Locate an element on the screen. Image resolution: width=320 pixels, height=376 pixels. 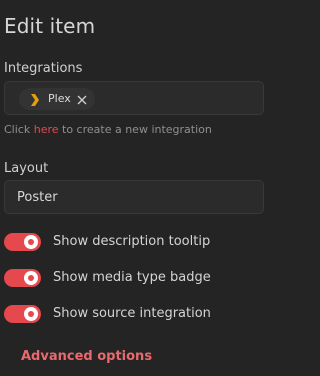
media-type-badge-toggle is located at coordinates (22, 278).